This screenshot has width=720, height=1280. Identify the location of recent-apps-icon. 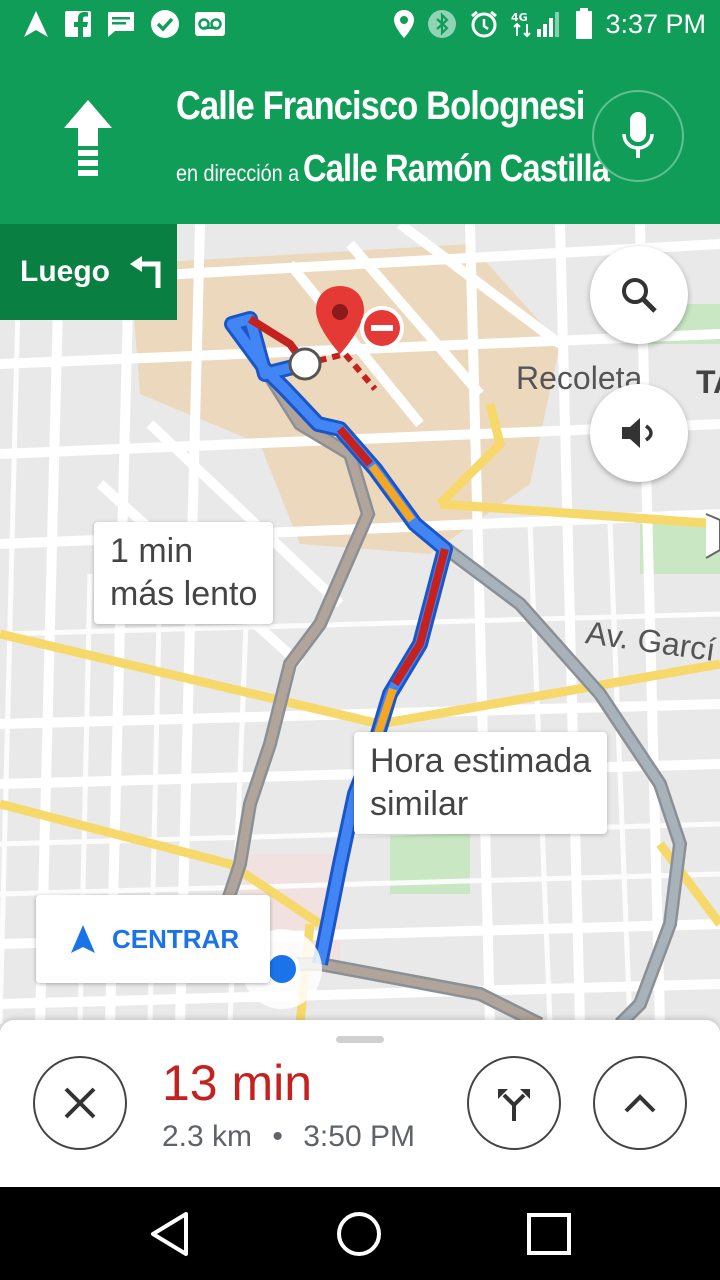
(549, 1234).